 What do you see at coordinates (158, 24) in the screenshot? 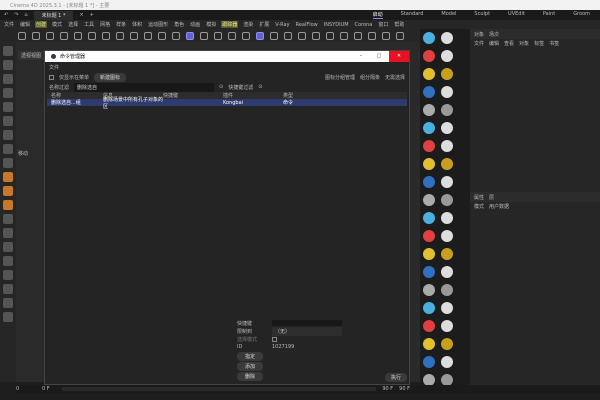
I see `menu-item: 运动图形` at bounding box center [158, 24].